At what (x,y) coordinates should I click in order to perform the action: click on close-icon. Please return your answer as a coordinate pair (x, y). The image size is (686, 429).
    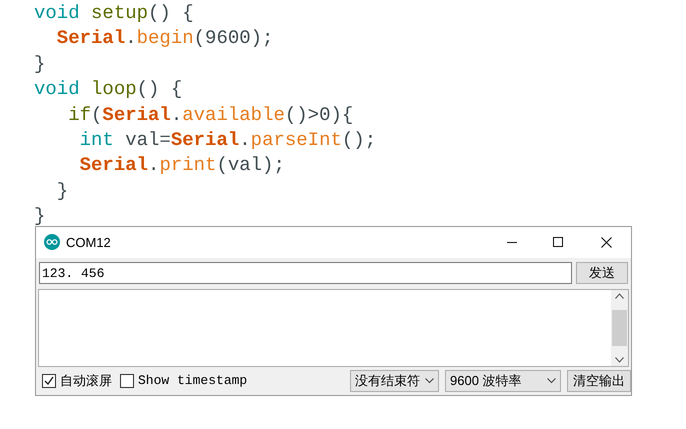
    Looking at the image, I should click on (606, 242).